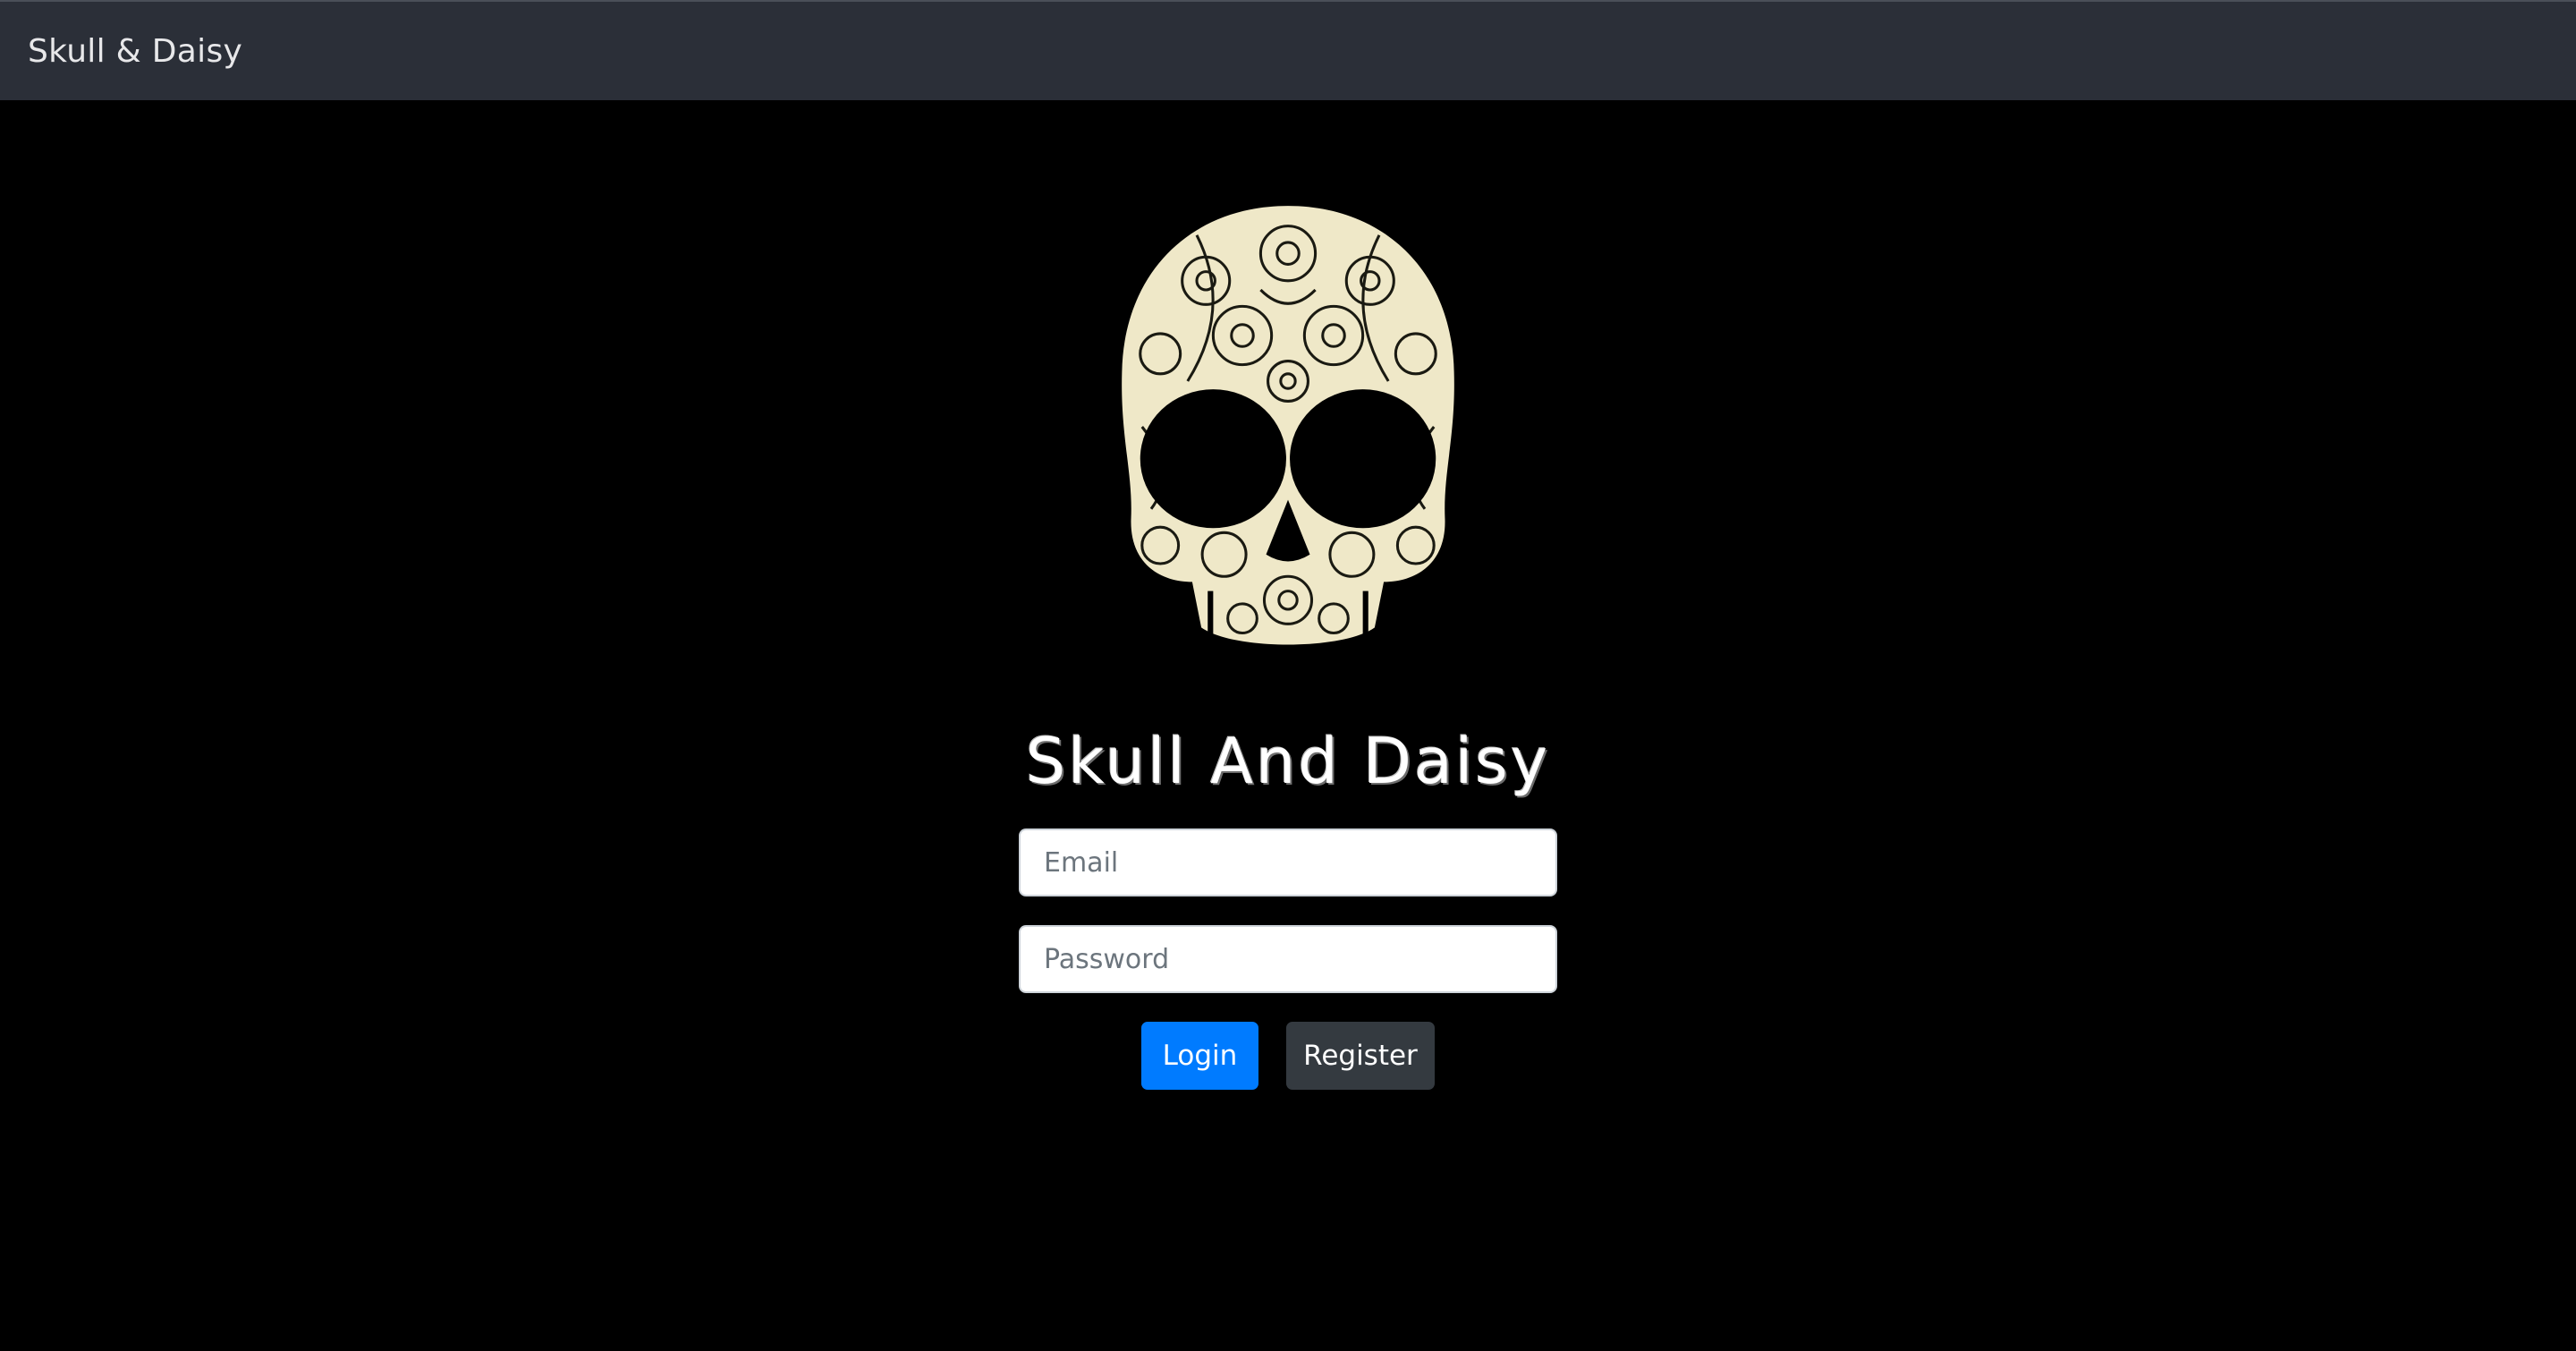  What do you see at coordinates (1288, 425) in the screenshot?
I see `floral-skull-icon` at bounding box center [1288, 425].